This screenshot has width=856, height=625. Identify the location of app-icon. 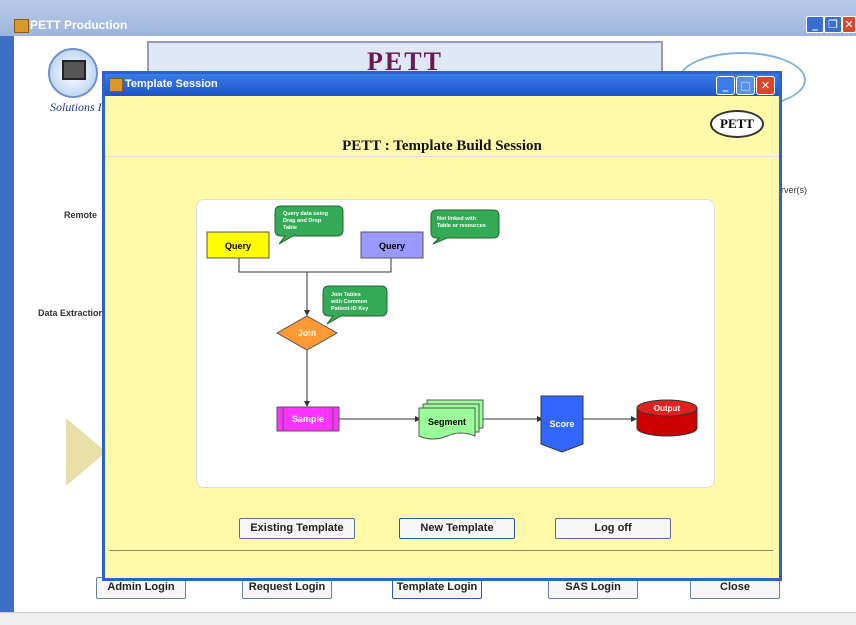
(21, 26).